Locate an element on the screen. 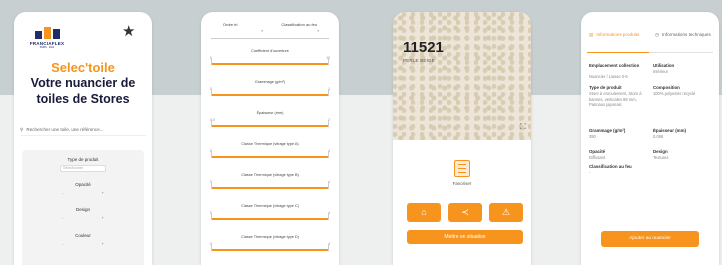 Image resolution: width=722 pixels, height=265 pixels. field-label: Type de produit is located at coordinates (605, 87).